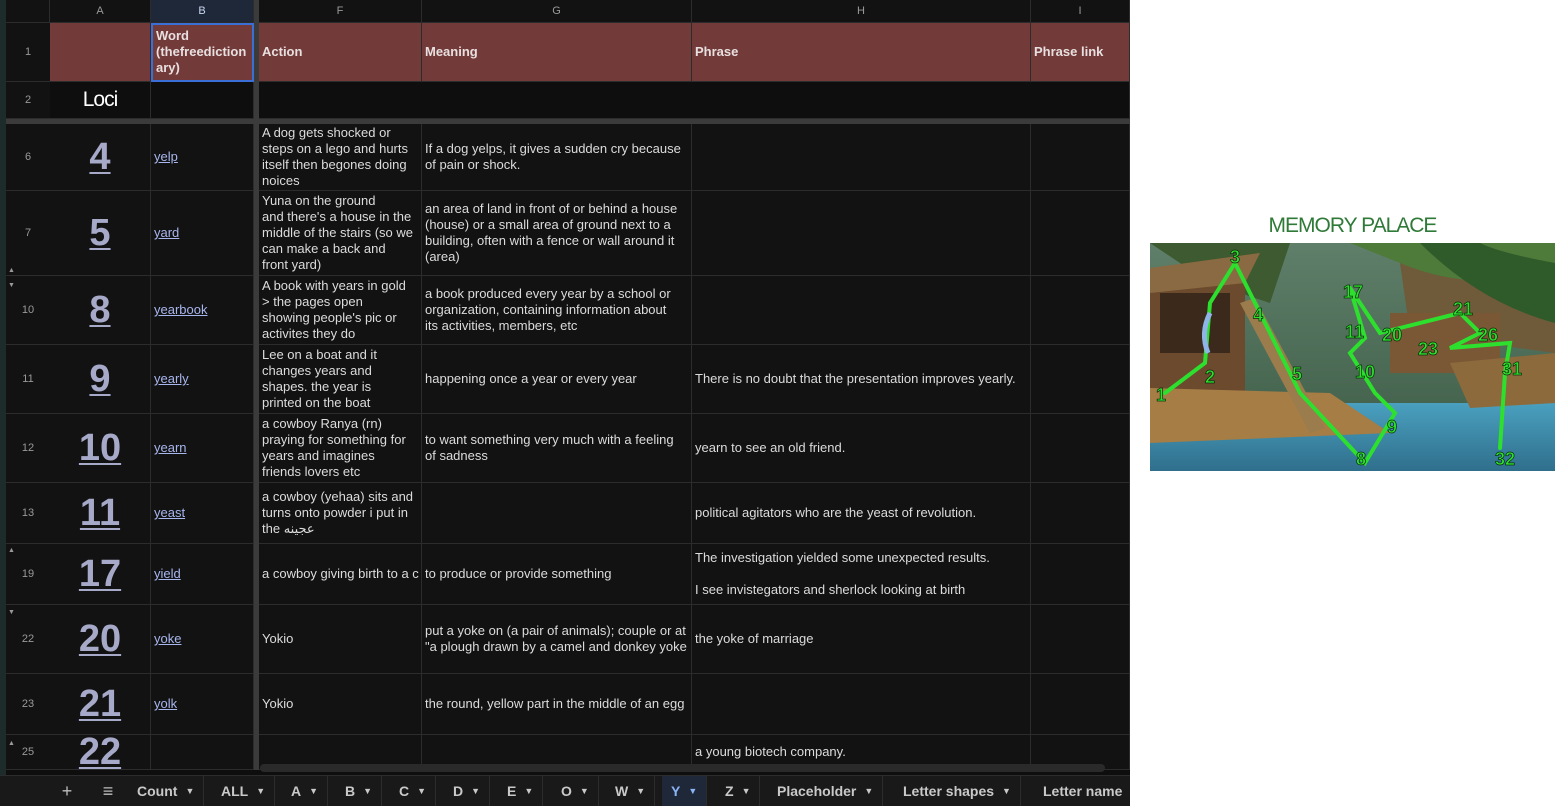  What do you see at coordinates (340, 704) in the screenshot?
I see `cell-action: Yokio` at bounding box center [340, 704].